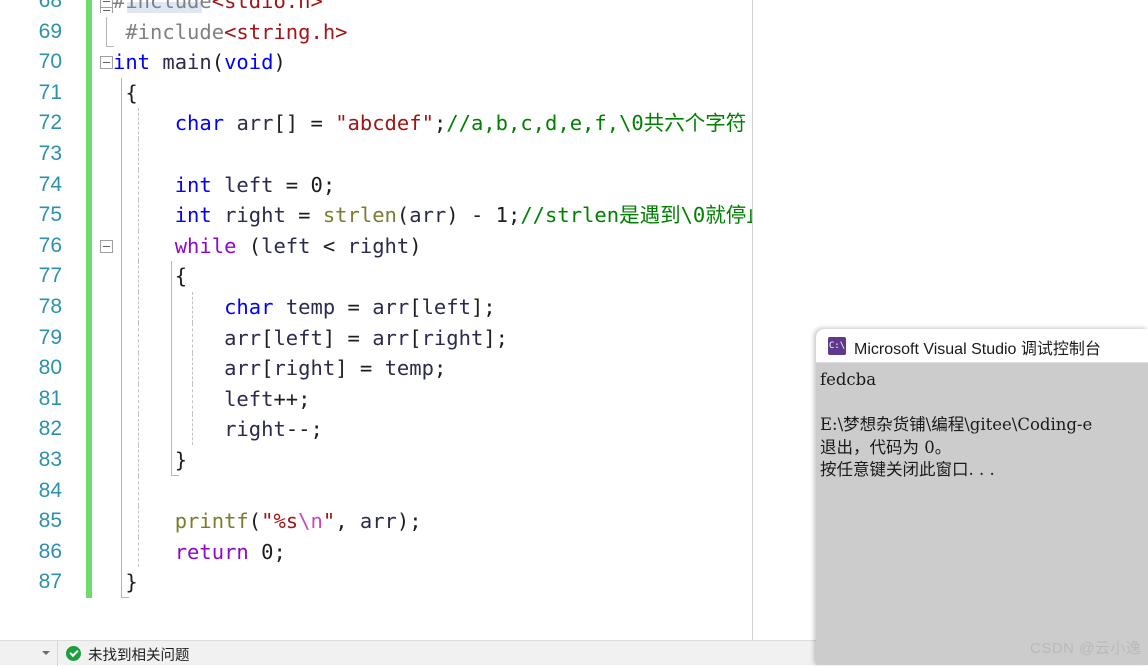 The image size is (1148, 666). Describe the element at coordinates (218, 429) in the screenshot. I see `code-text: right--;` at that location.